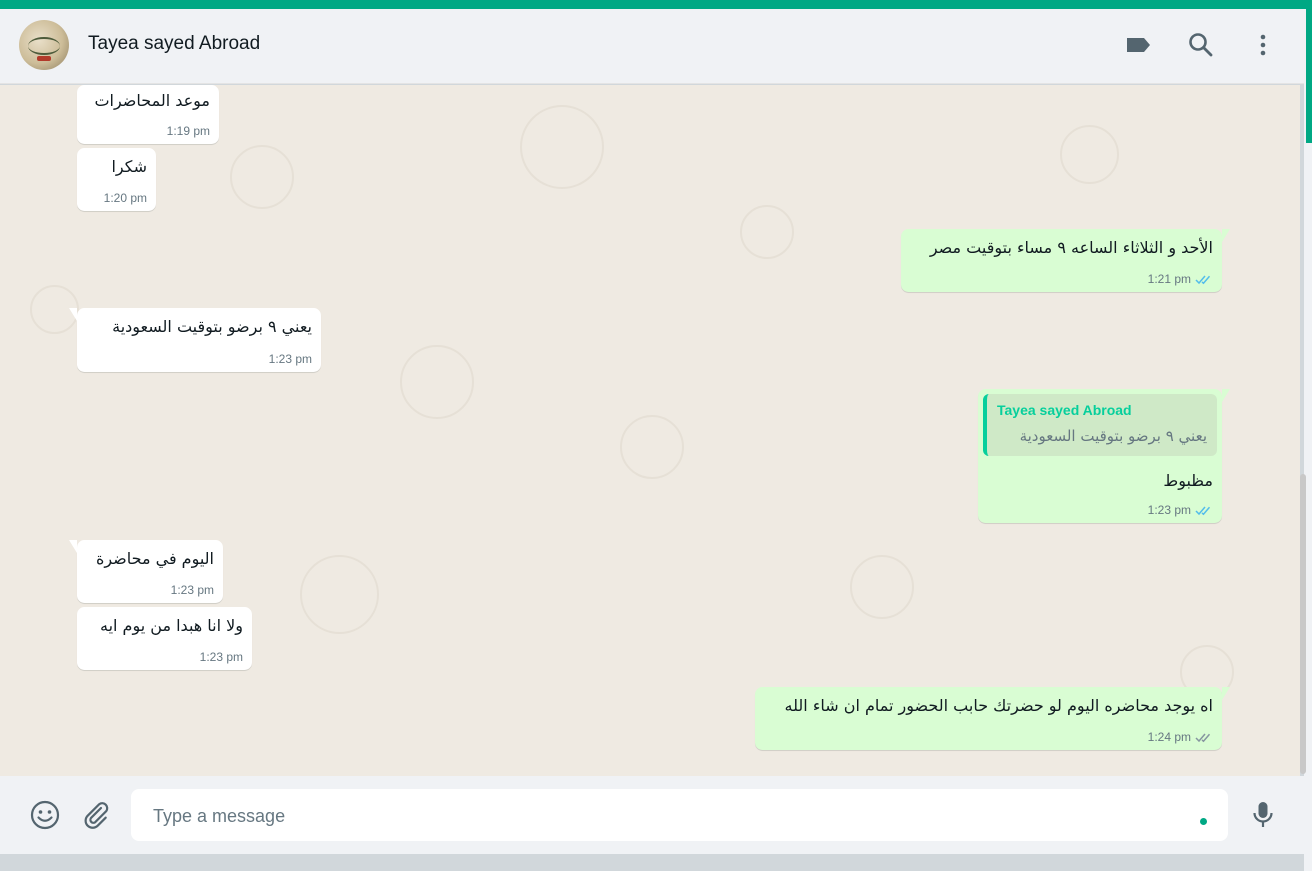 Image resolution: width=1312 pixels, height=871 pixels. I want to click on quoted-text: يعني ٩ برضو بتوقيت السعودية, so click(1113, 436).